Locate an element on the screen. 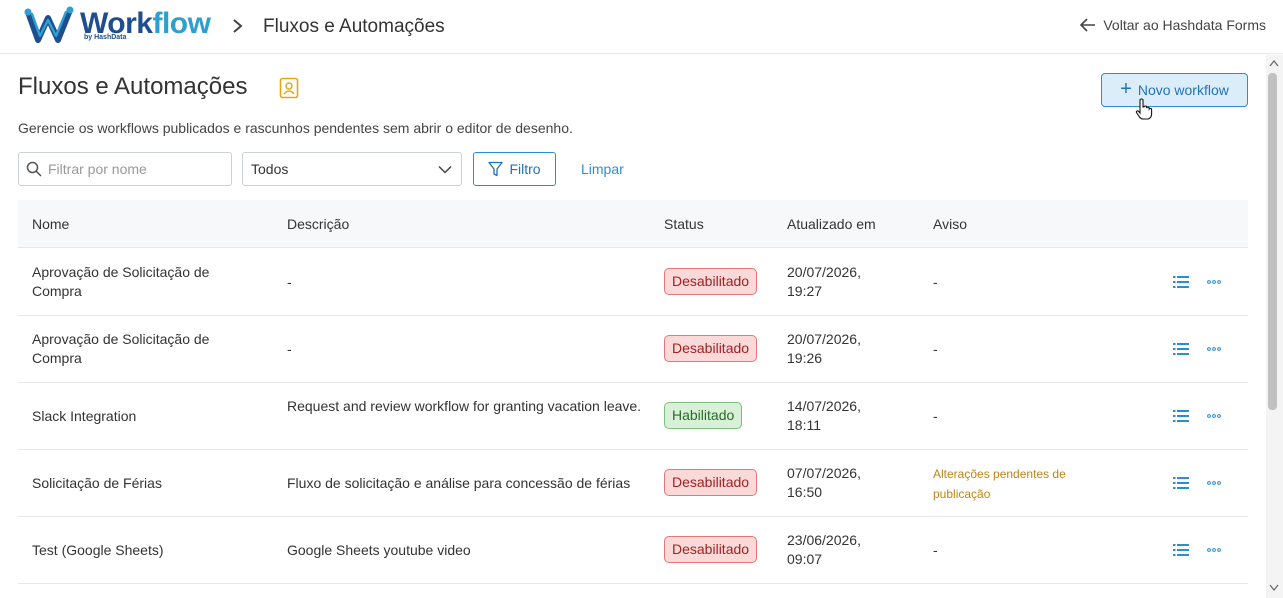  new-workflow-button: + Novo workflow is located at coordinates (1174, 90).